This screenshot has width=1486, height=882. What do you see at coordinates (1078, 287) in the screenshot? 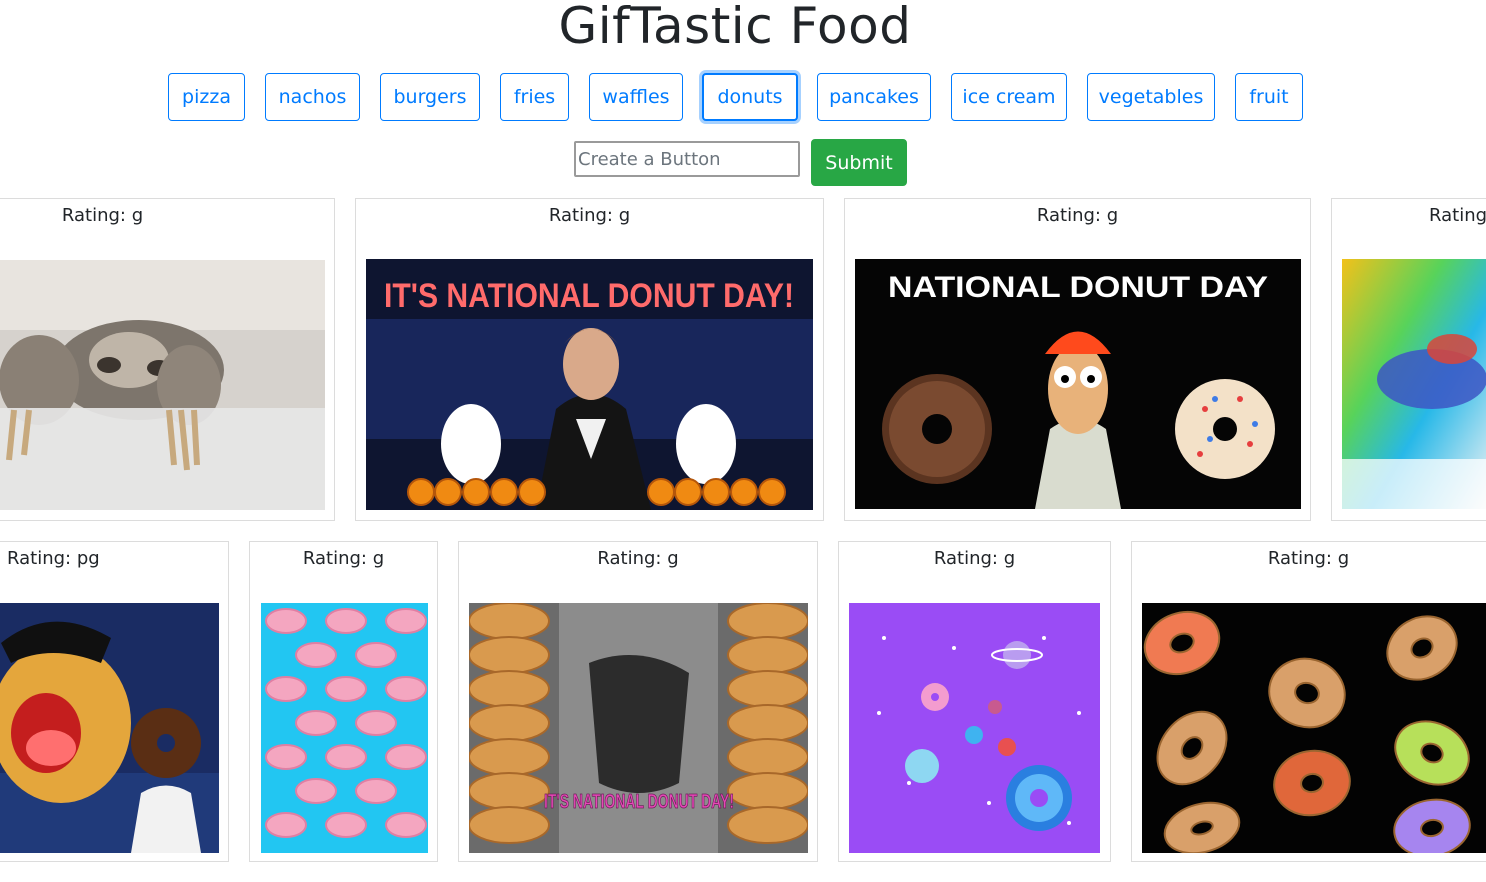
I see `gif-caption: NATIONAL DONUT DAY` at bounding box center [1078, 287].